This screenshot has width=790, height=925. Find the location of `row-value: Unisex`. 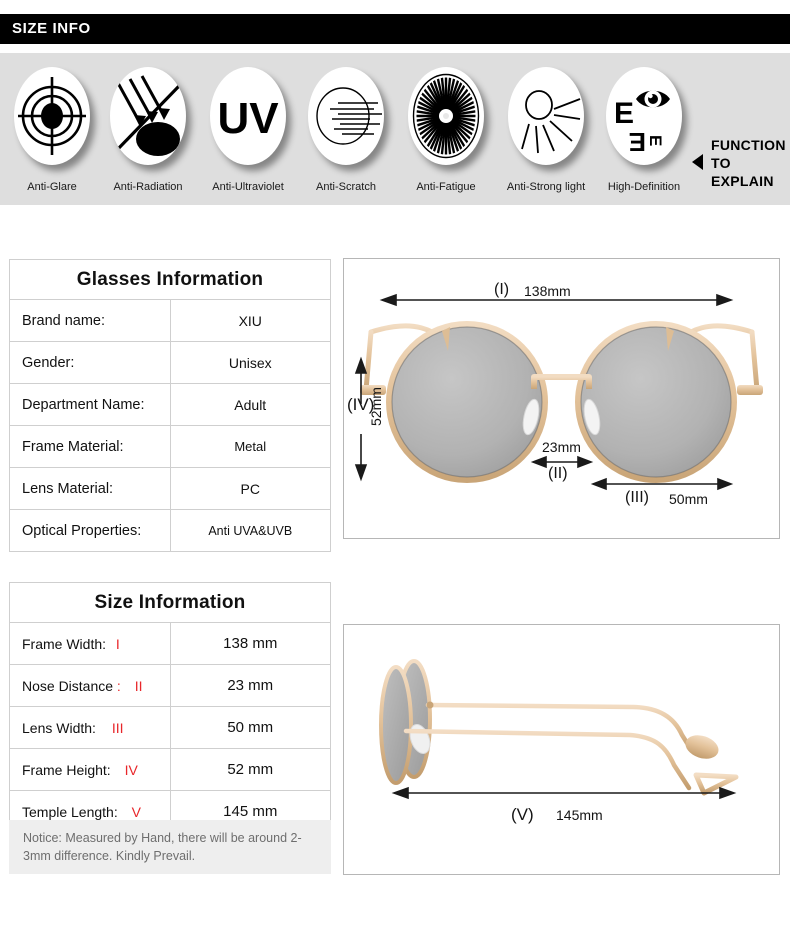

row-value: Unisex is located at coordinates (250, 362).